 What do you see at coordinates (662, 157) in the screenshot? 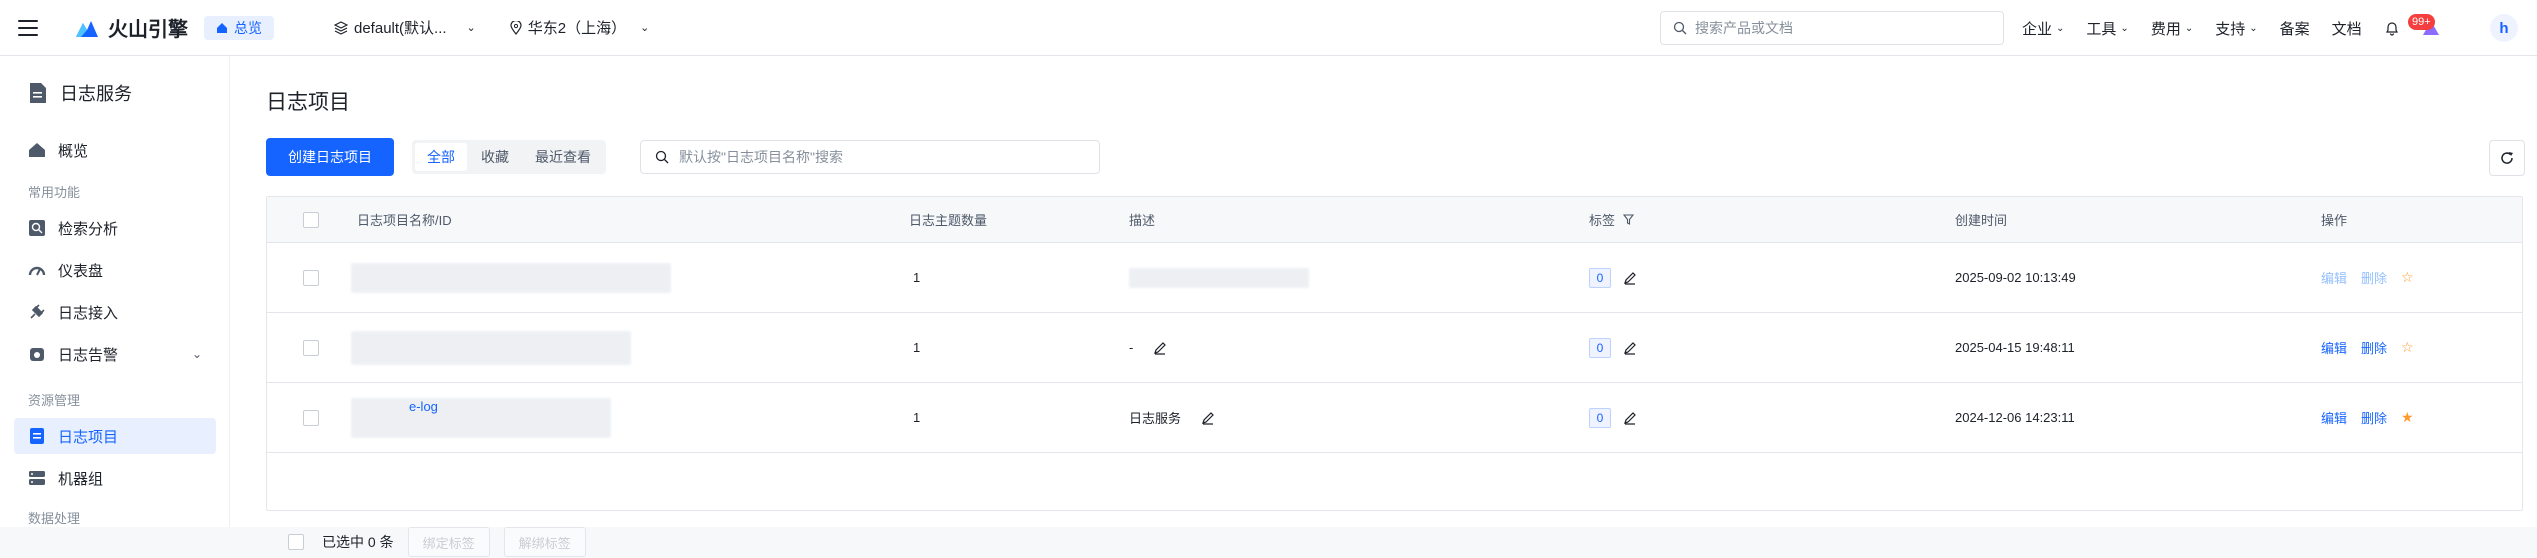
I see `search-icon` at bounding box center [662, 157].